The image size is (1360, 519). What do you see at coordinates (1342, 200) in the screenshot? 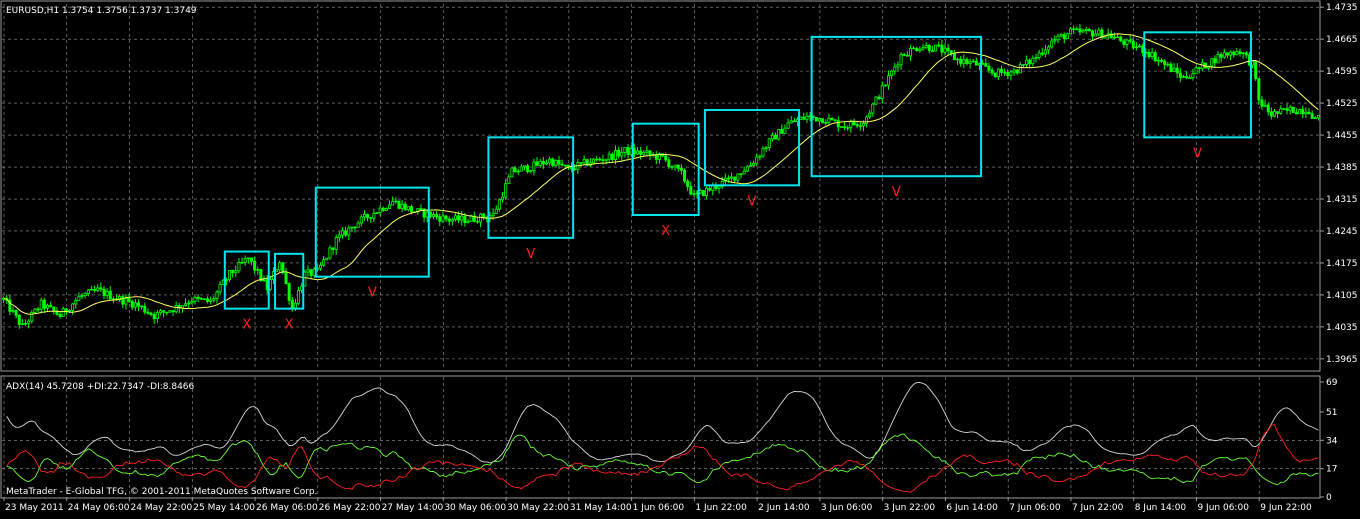
I see `price-tick-label: 1.4315` at bounding box center [1342, 200].